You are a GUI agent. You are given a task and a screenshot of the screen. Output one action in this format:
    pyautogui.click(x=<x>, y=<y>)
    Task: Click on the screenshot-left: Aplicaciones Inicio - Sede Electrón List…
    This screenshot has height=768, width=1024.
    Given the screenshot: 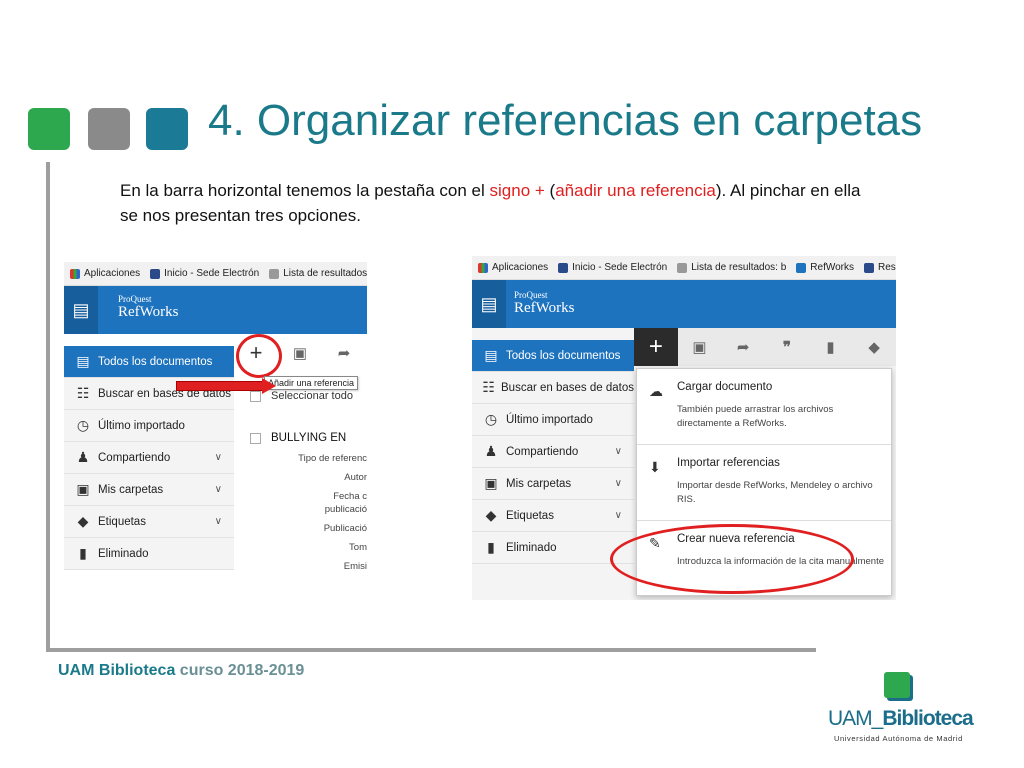 What is the action you would take?
    pyautogui.click(x=215, y=416)
    